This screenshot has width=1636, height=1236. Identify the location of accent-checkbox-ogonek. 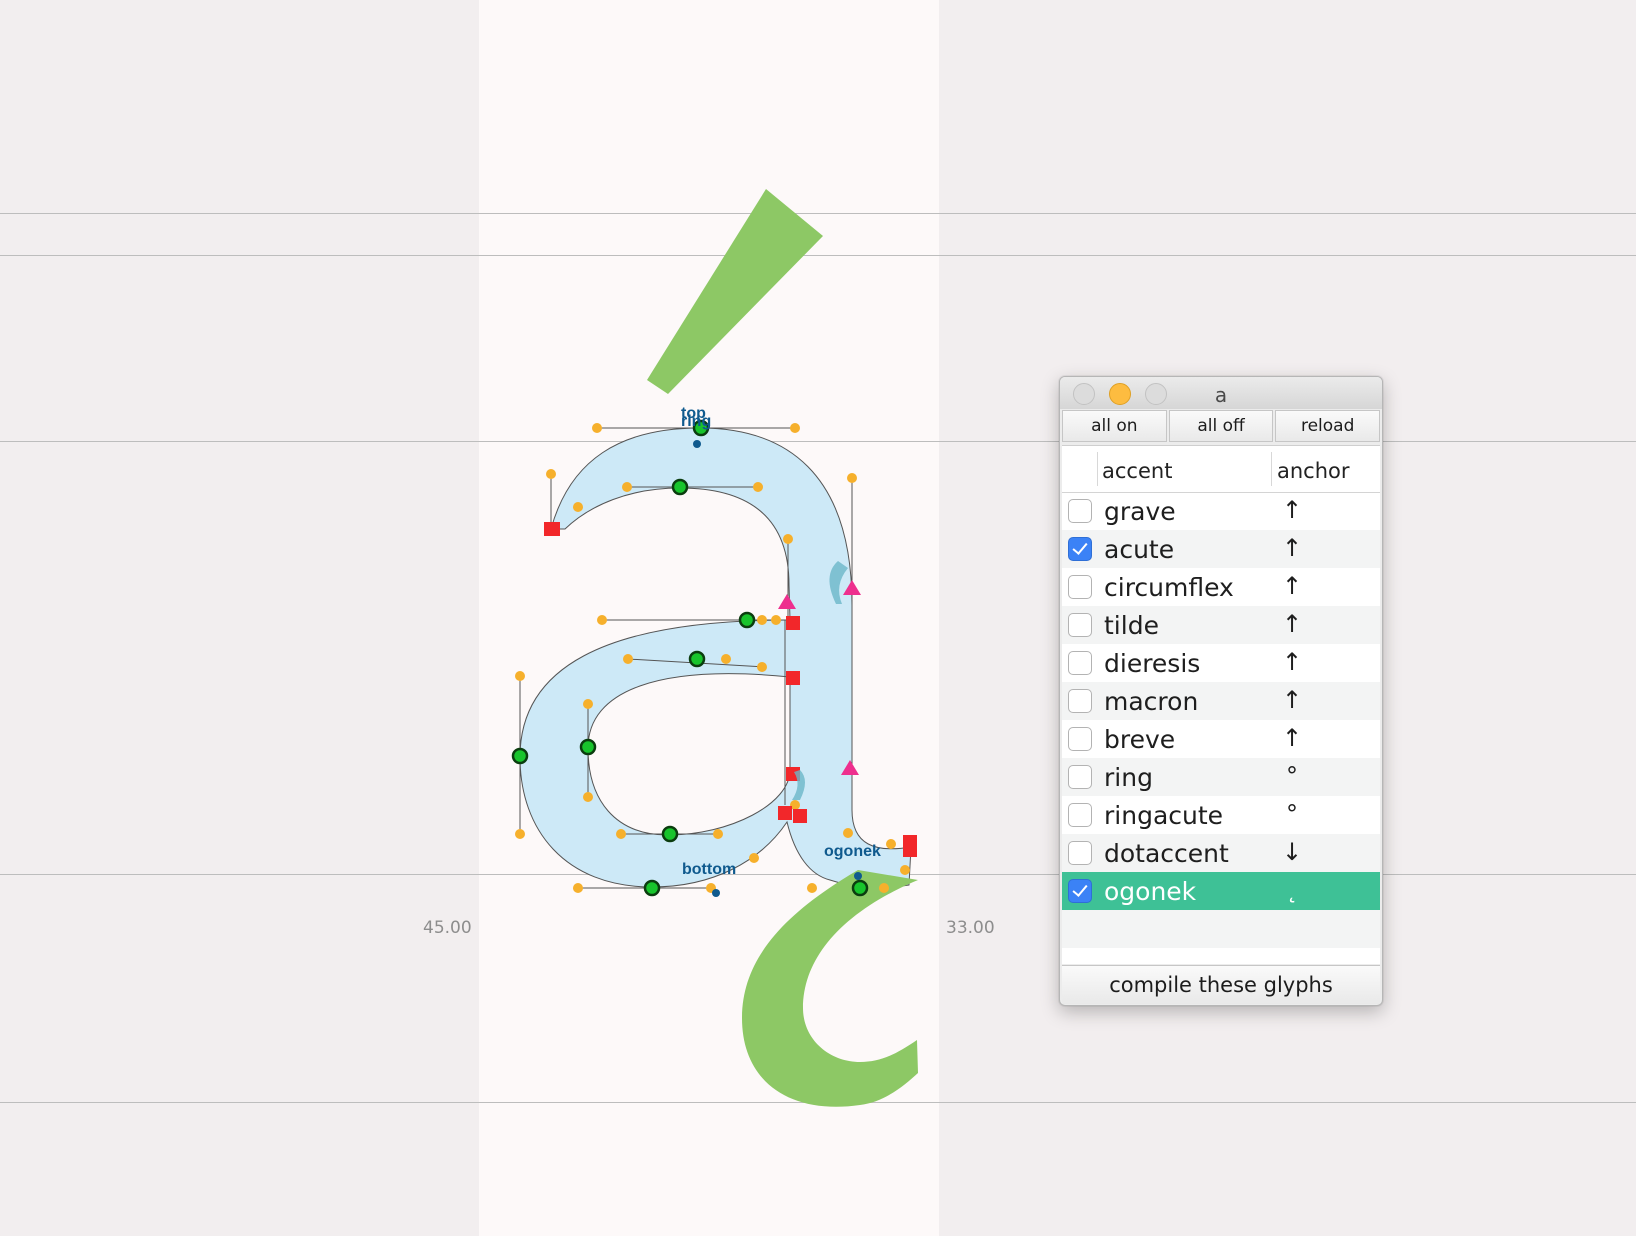
(1080, 891).